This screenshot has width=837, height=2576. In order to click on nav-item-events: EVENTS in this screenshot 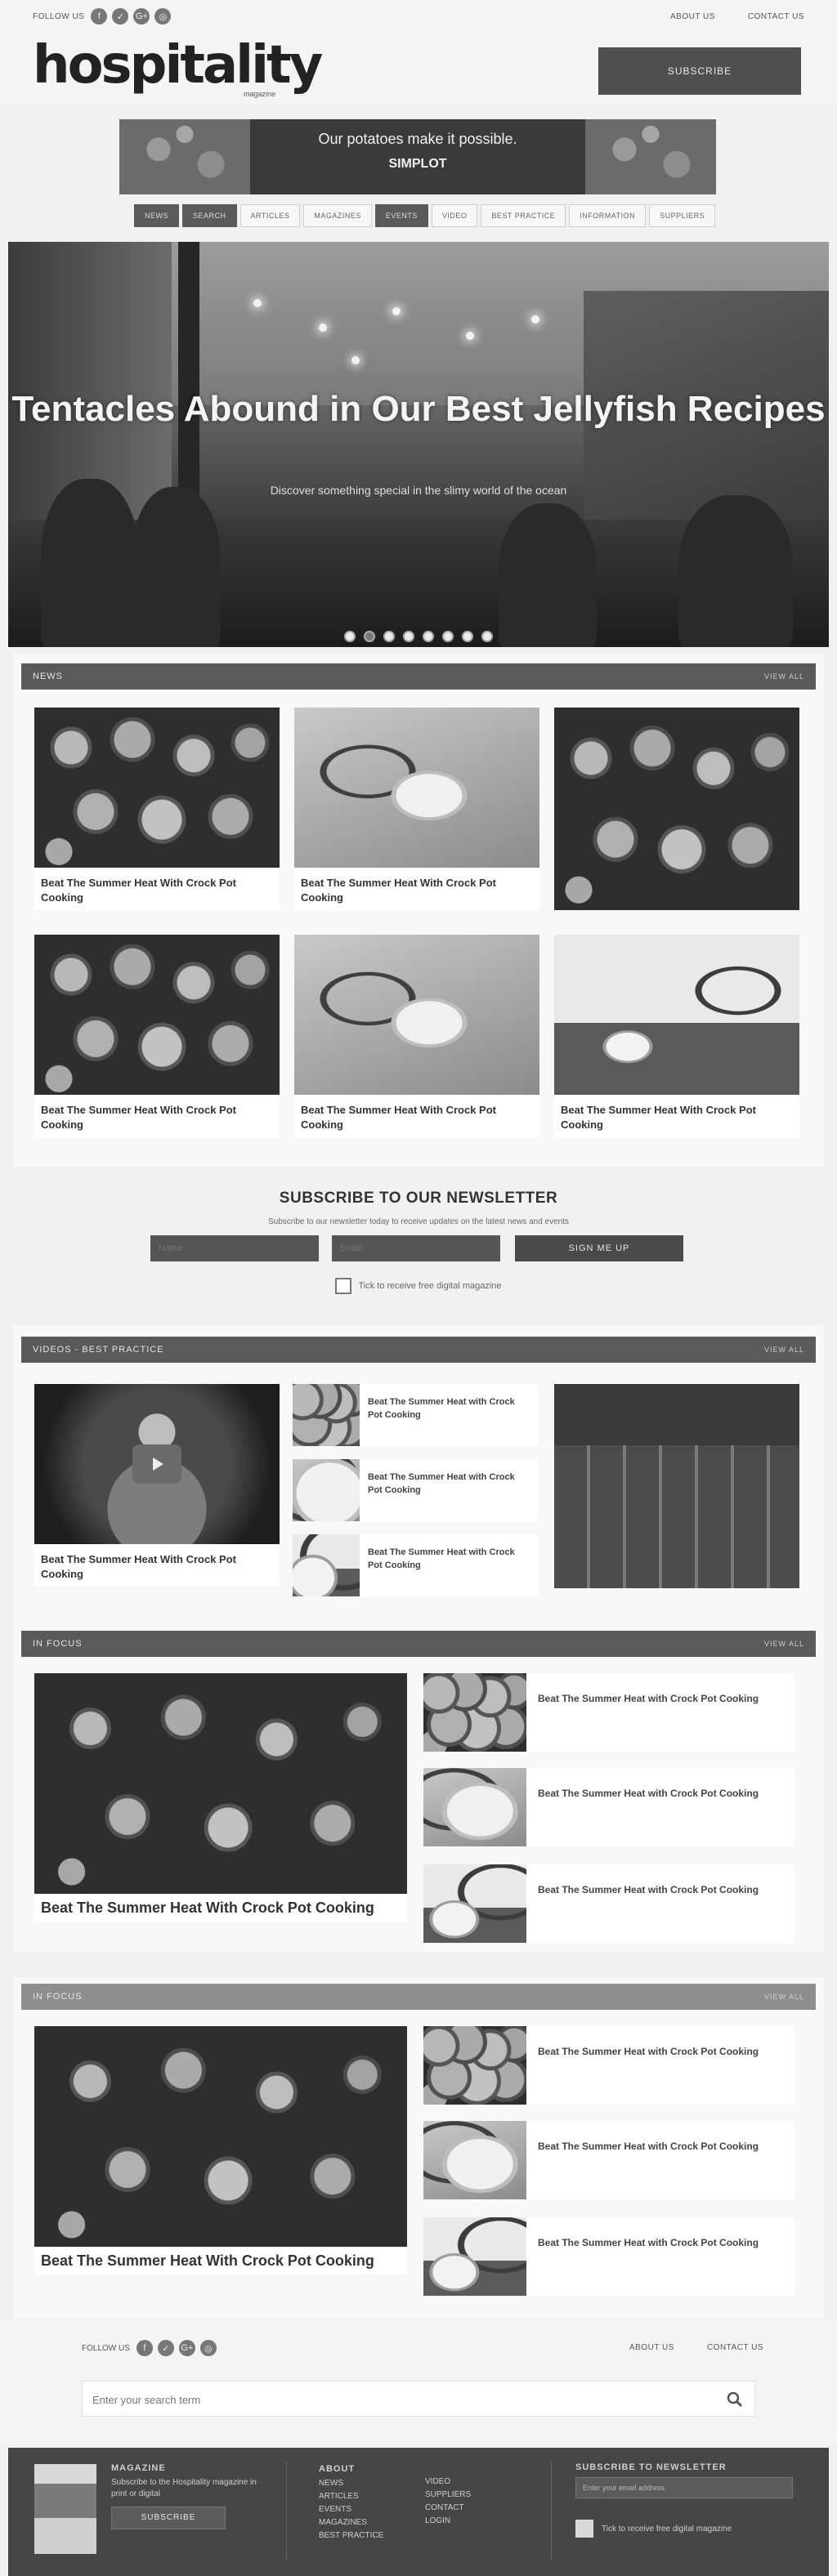, I will do `click(401, 216)`.